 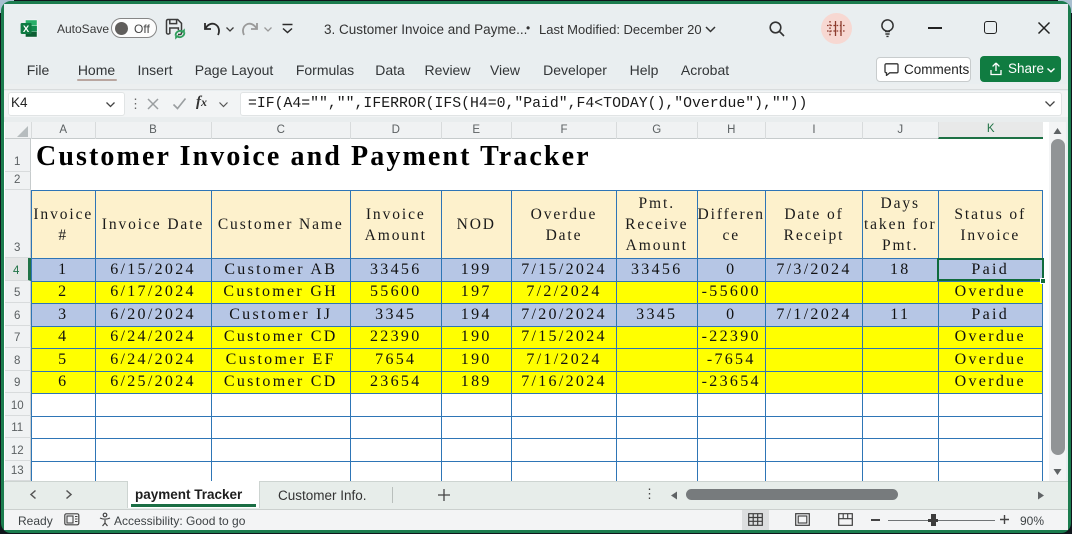 I want to click on svg-text: X, so click(x=26, y=29).